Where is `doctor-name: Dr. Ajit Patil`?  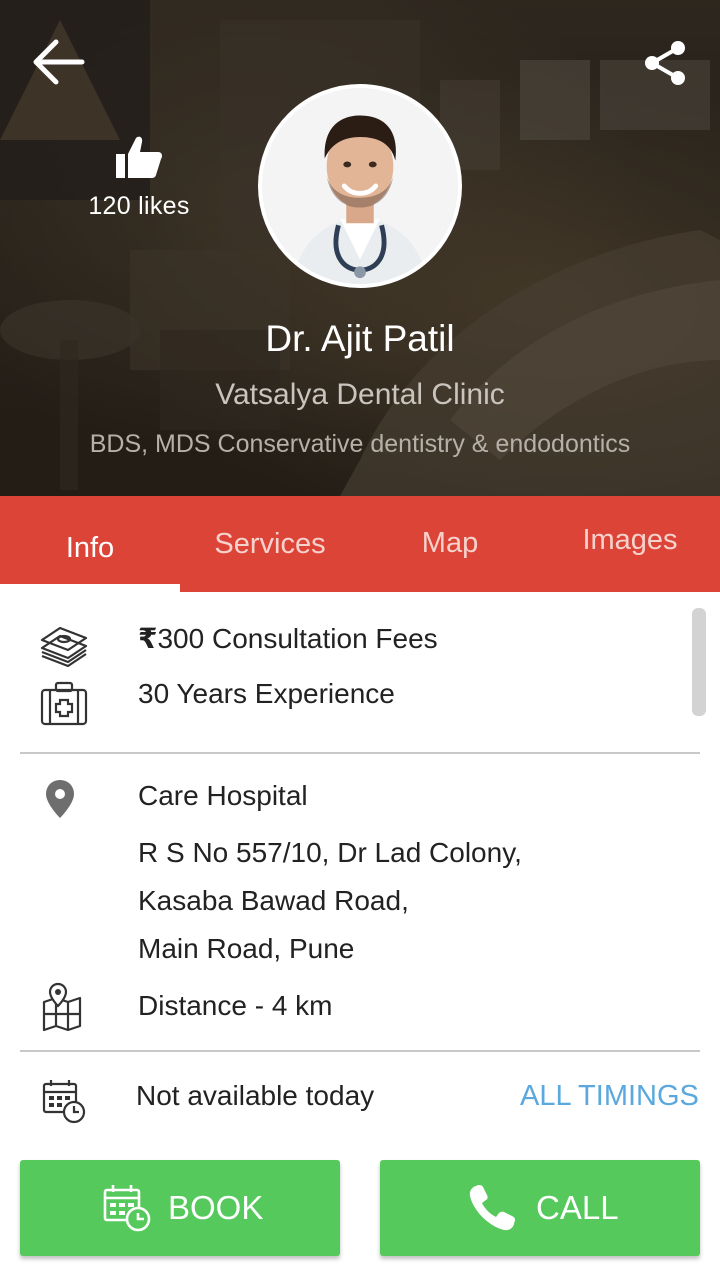 doctor-name: Dr. Ajit Patil is located at coordinates (360, 338).